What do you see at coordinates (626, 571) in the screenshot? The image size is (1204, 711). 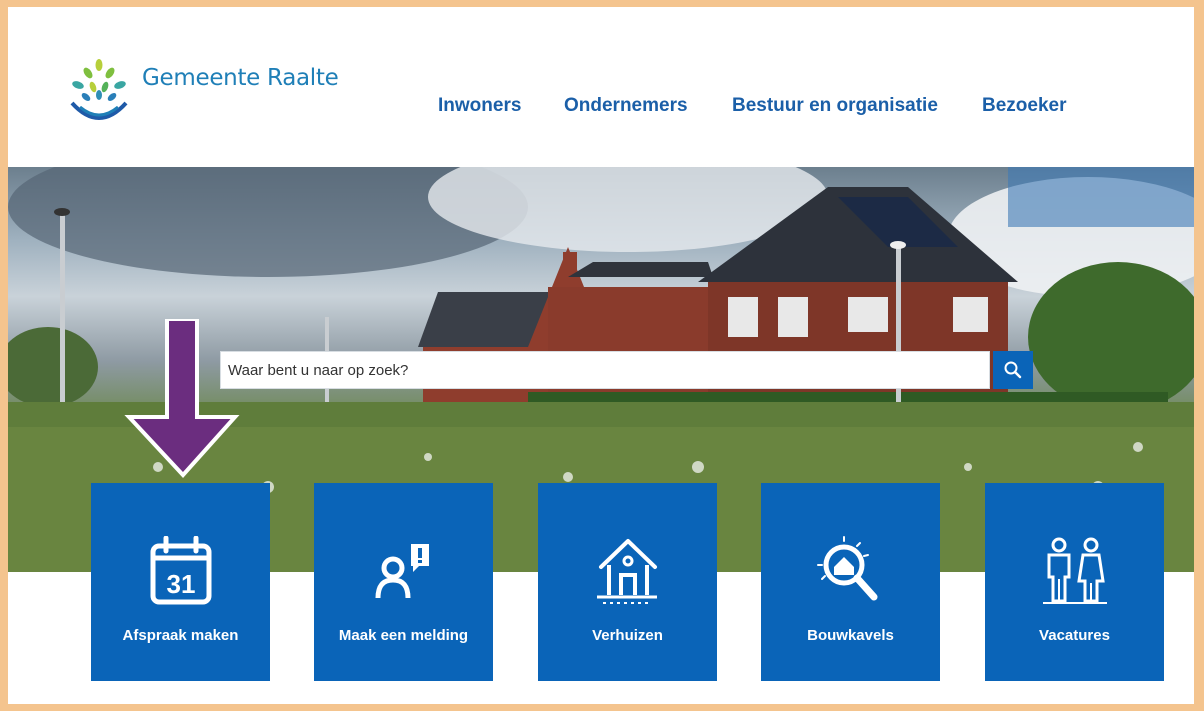 I see `house-icon` at bounding box center [626, 571].